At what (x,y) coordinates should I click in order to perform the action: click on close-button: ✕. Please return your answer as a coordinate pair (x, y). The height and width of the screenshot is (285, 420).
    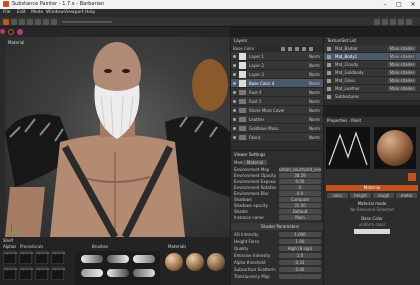
    Looking at the image, I should click on (413, 4).